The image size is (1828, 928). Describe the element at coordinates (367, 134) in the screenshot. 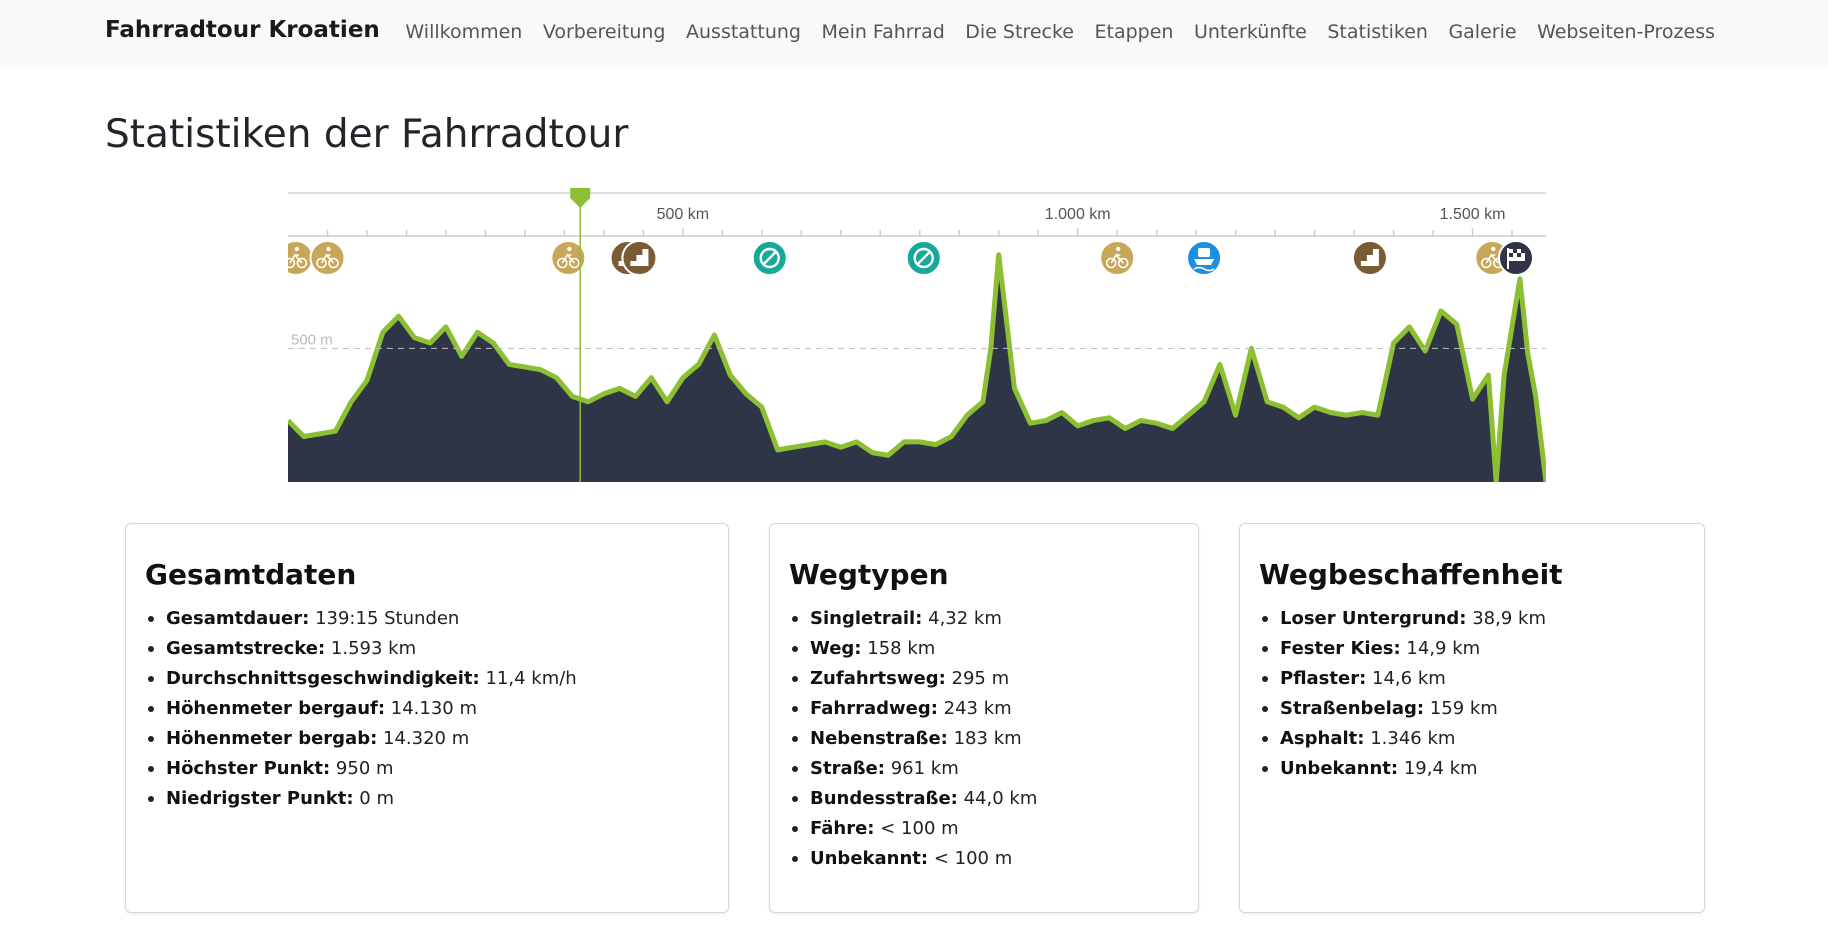

I see `page-title: Statistiken der Fahrradtour` at that location.